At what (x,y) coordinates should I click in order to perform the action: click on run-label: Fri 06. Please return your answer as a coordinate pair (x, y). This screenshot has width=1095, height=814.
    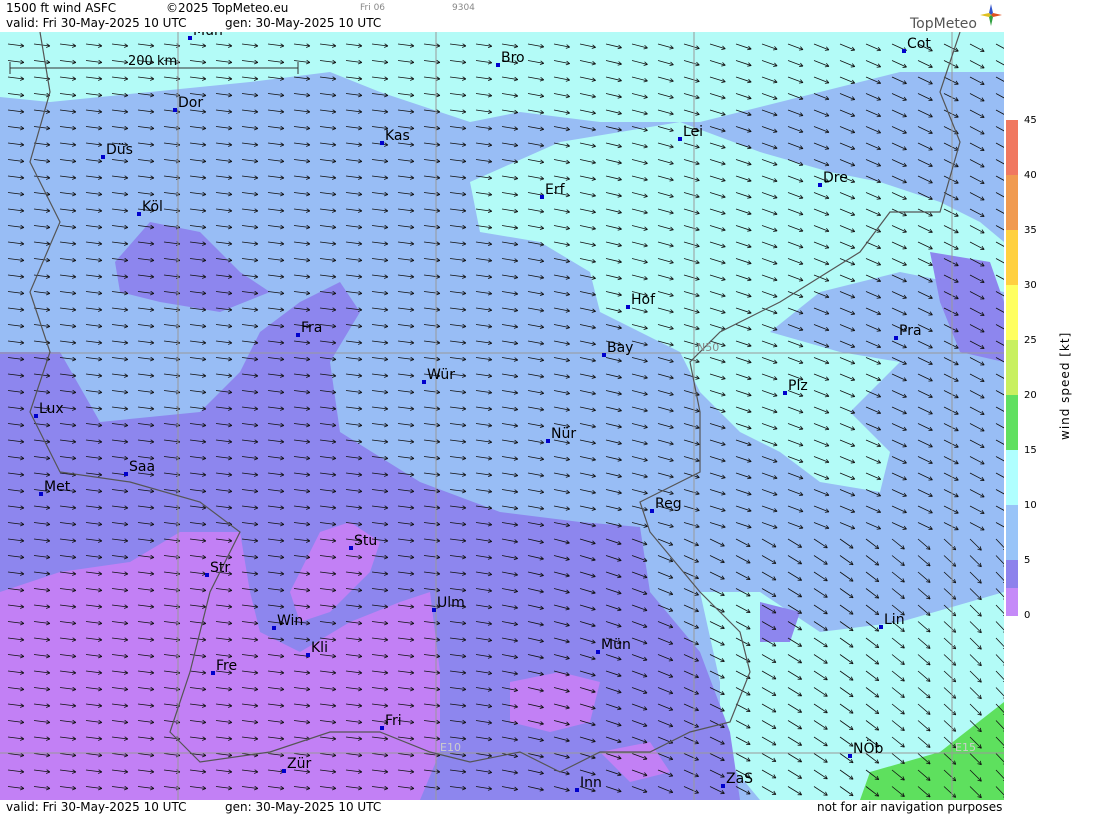
    Looking at the image, I should click on (373, 8).